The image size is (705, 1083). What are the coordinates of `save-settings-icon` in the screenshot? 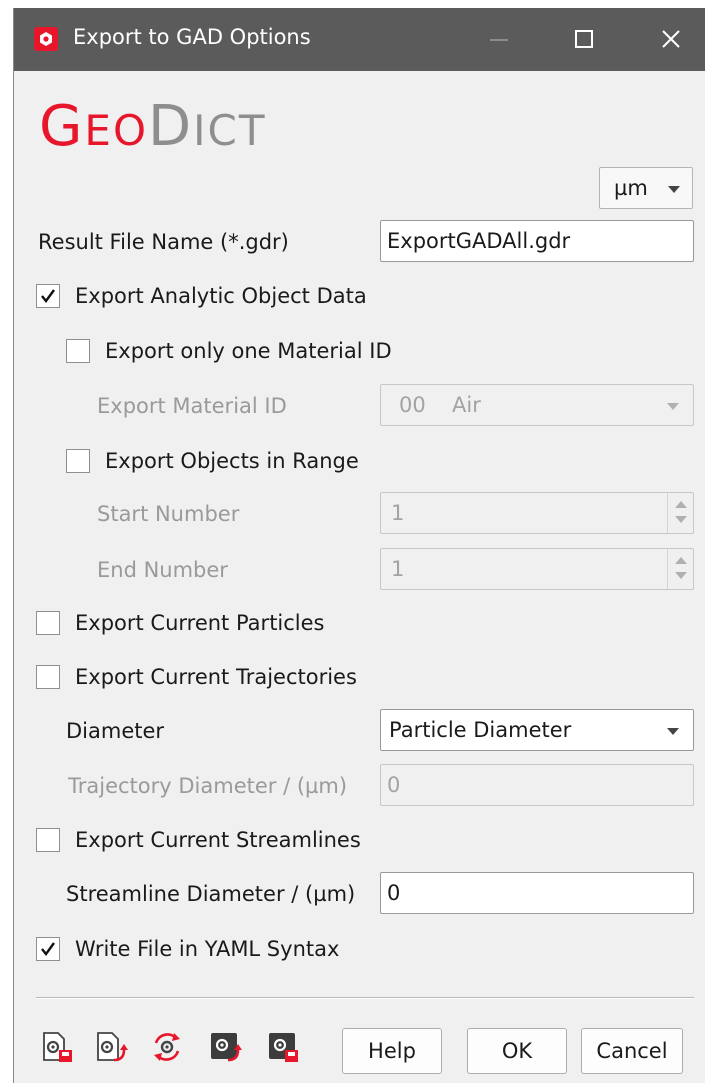 It's located at (112, 1047).